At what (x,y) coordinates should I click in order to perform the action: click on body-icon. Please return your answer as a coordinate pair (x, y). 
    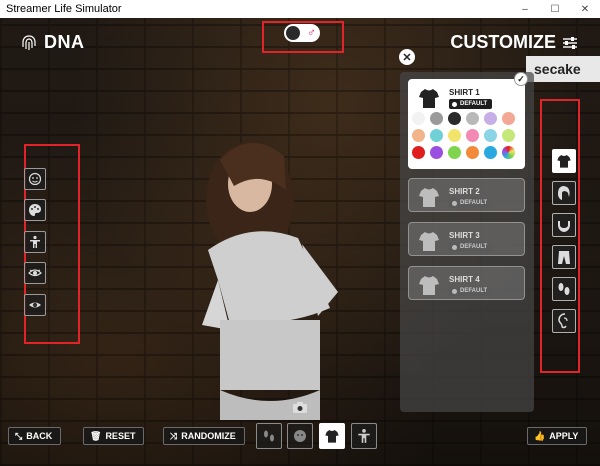
    Looking at the image, I should click on (35, 241).